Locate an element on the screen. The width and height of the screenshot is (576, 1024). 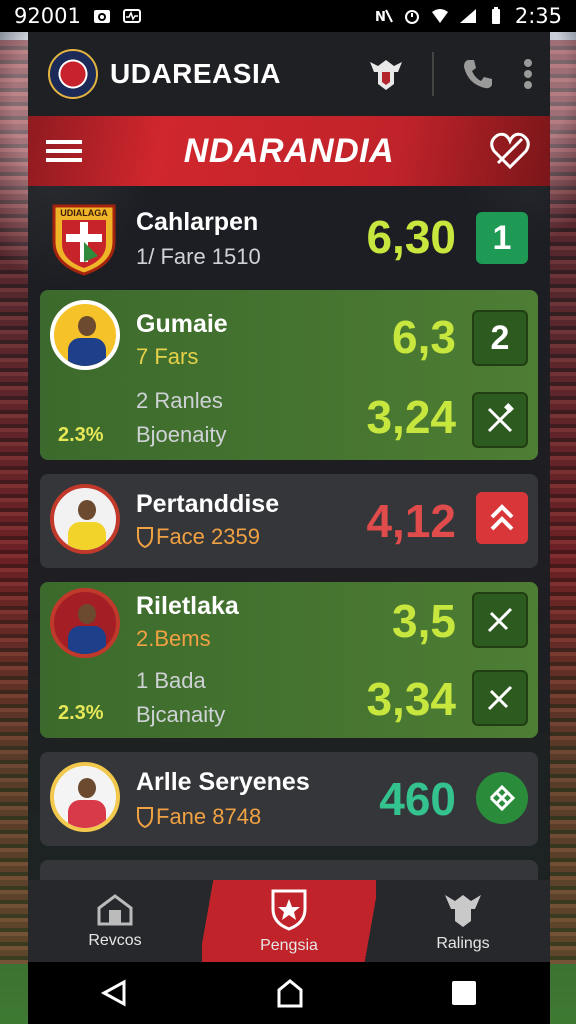
camera-icon is located at coordinates (101, 16).